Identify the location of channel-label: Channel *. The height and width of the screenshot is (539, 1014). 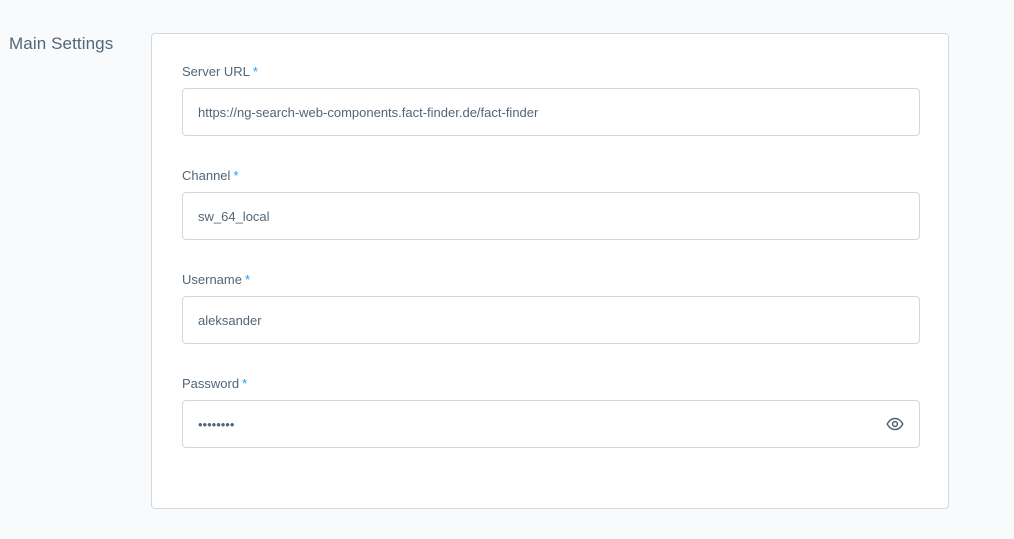
(551, 176).